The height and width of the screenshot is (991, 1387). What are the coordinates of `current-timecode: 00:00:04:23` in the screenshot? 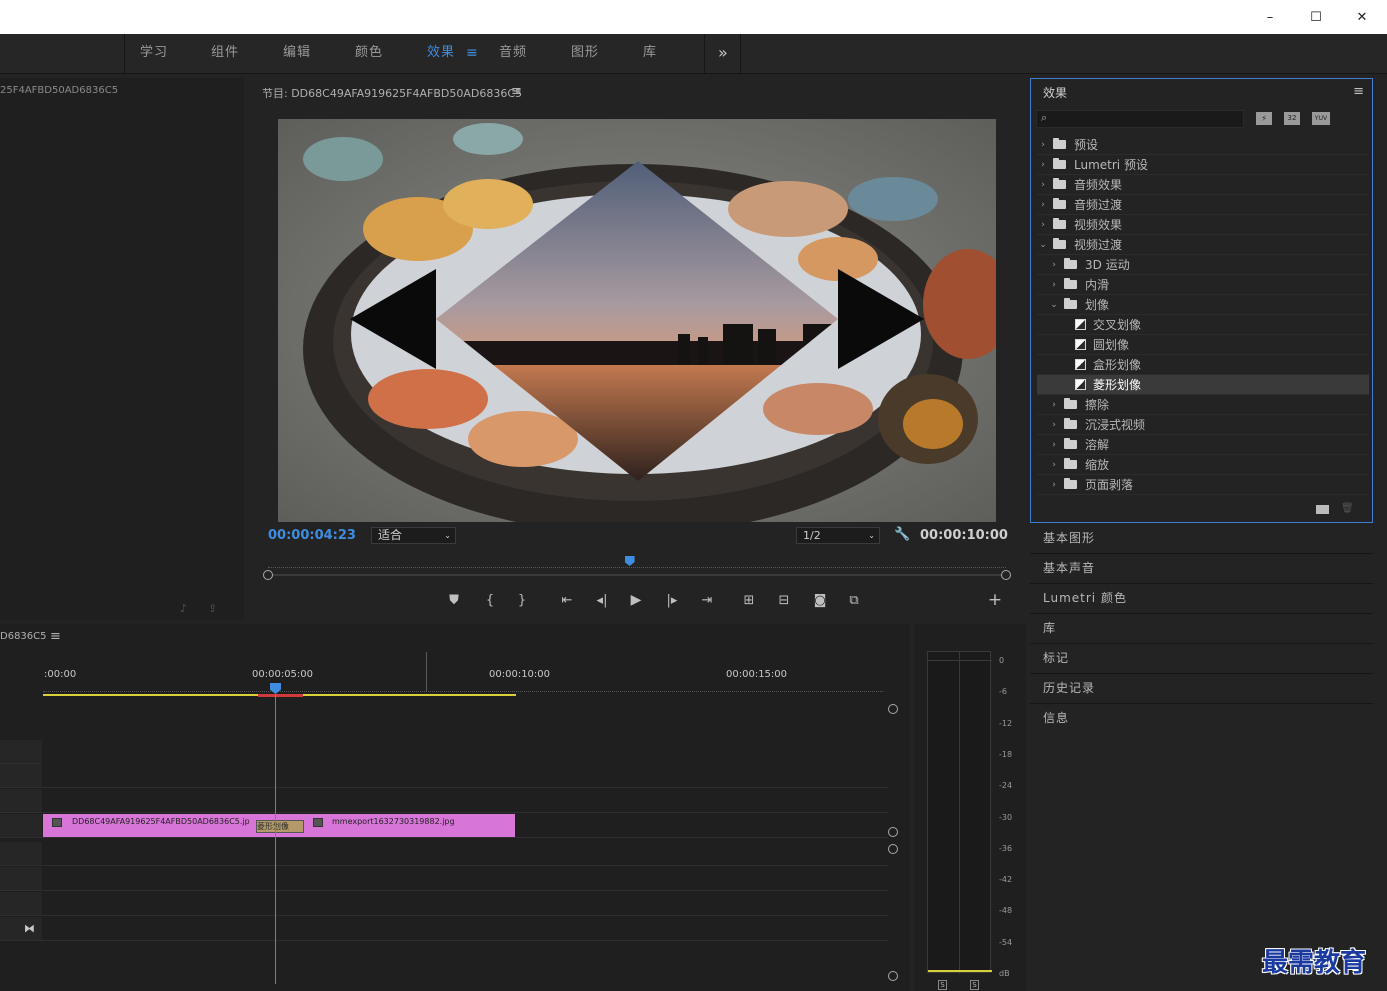 It's located at (312, 535).